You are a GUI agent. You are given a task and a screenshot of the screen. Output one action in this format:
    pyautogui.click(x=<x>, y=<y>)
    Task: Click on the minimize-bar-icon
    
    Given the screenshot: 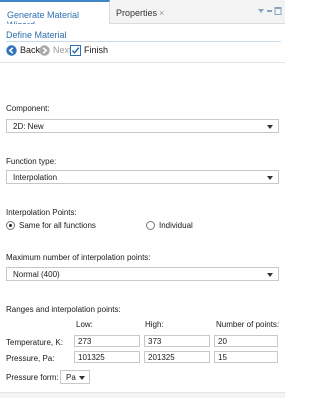 What is the action you would take?
    pyautogui.click(x=269, y=11)
    